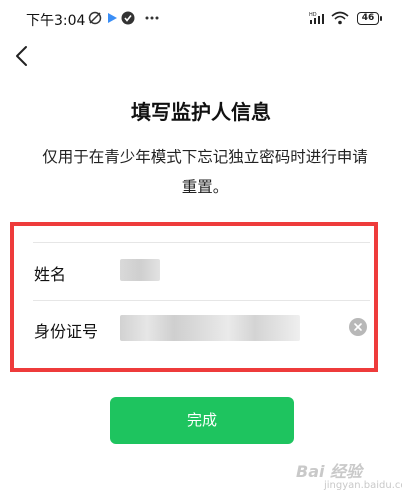 The height and width of the screenshot is (503, 402). What do you see at coordinates (152, 18) in the screenshot?
I see `more-dots-icon` at bounding box center [152, 18].